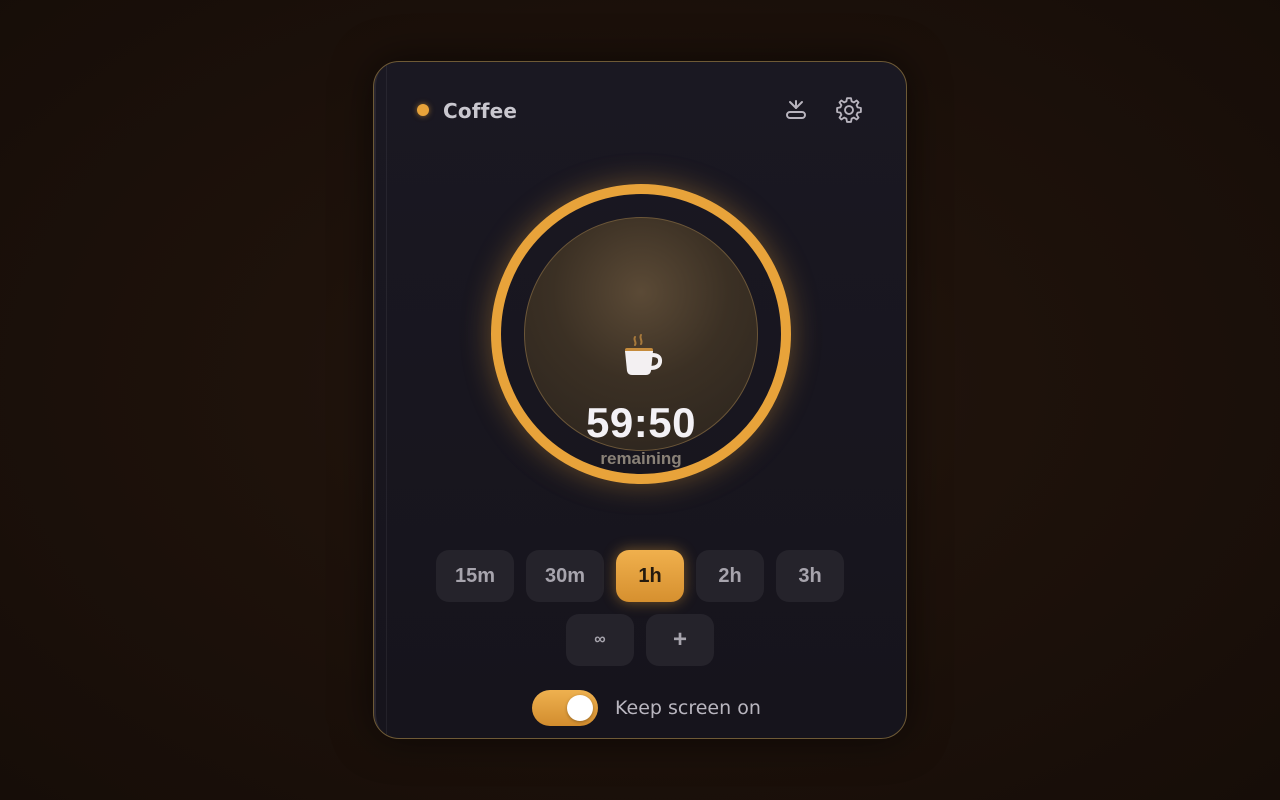  What do you see at coordinates (688, 708) in the screenshot?
I see `keep-screen-on-label: Keep screen on` at bounding box center [688, 708].